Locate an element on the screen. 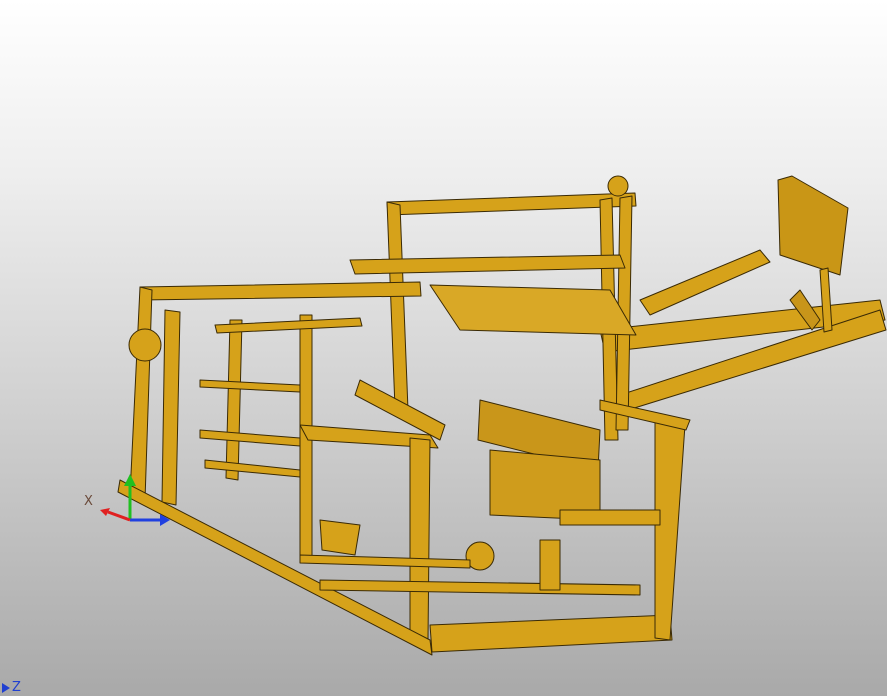  corner-z-indicator: Z is located at coordinates (11, 687).